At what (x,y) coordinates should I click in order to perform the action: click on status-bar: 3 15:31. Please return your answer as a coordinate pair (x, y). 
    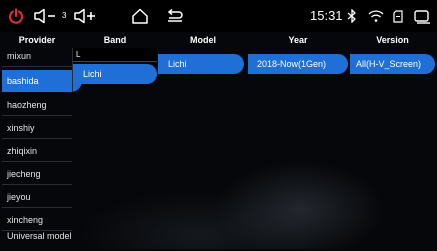
    Looking at the image, I should click on (218, 16).